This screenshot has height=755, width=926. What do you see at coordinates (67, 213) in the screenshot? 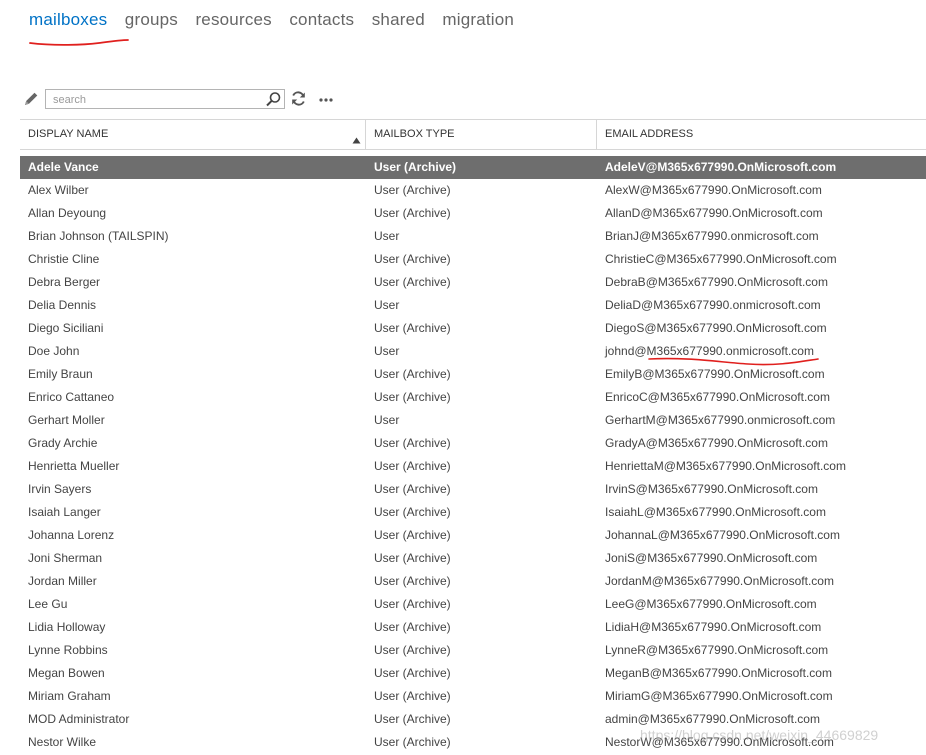
I see `cell-display-name: Allan Deyoung` at bounding box center [67, 213].